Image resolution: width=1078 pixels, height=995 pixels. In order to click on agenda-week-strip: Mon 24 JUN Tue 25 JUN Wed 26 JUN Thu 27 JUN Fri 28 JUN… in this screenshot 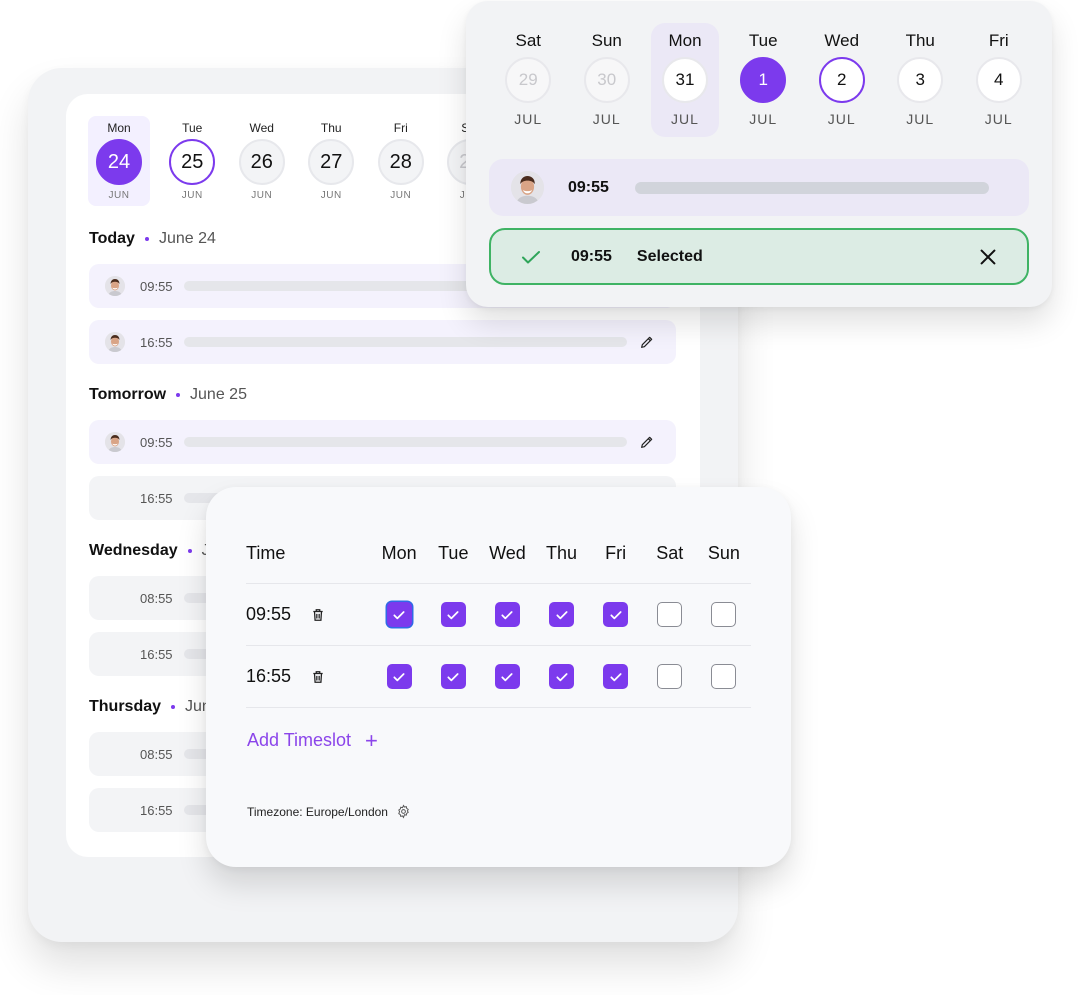, I will do `click(296, 161)`.